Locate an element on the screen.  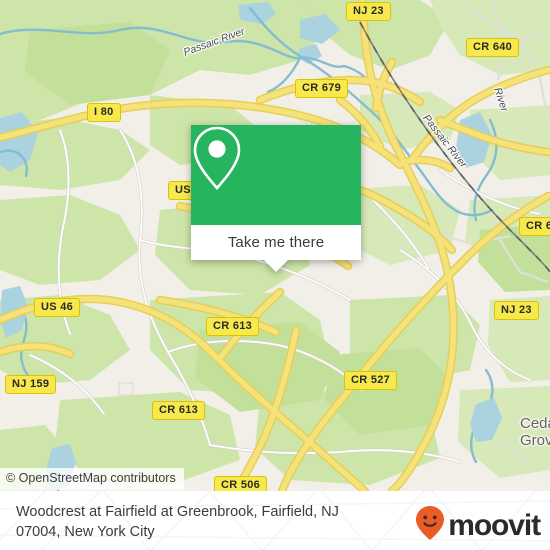
road-shield-cr-613-south: CR 613 is located at coordinates (179, 410).